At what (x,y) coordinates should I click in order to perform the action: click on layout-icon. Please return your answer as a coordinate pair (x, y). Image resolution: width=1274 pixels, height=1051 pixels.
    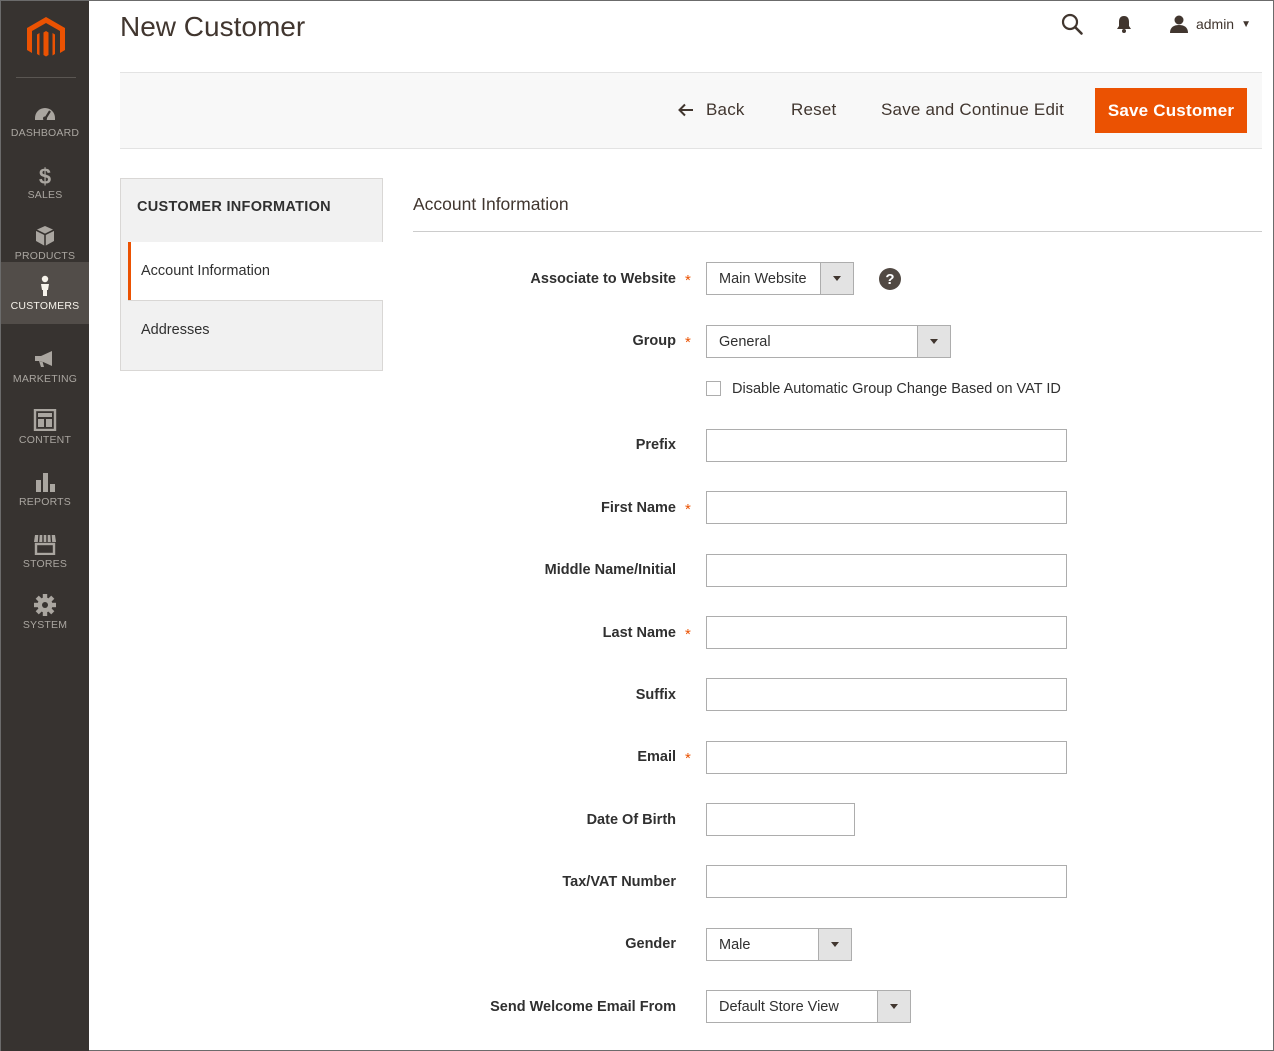
    Looking at the image, I should click on (45, 419).